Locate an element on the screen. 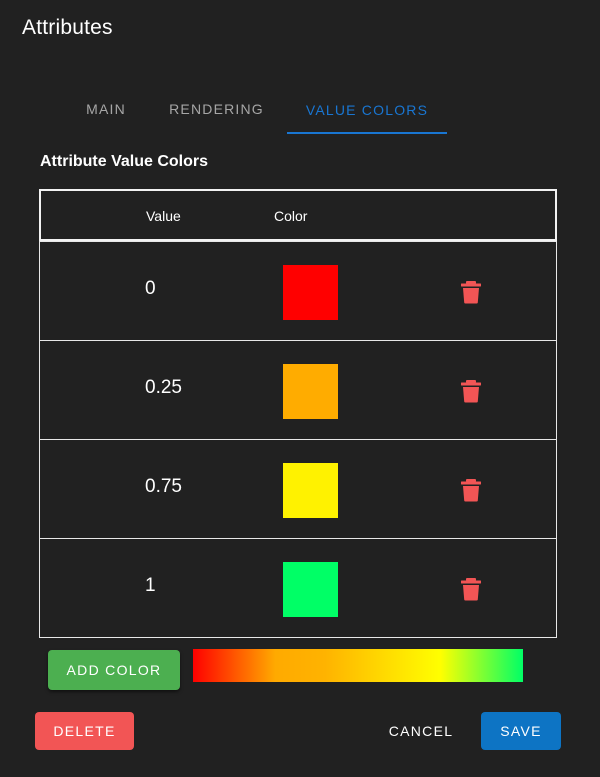 The height and width of the screenshot is (777, 600). row-value: 0.75 is located at coordinates (163, 486).